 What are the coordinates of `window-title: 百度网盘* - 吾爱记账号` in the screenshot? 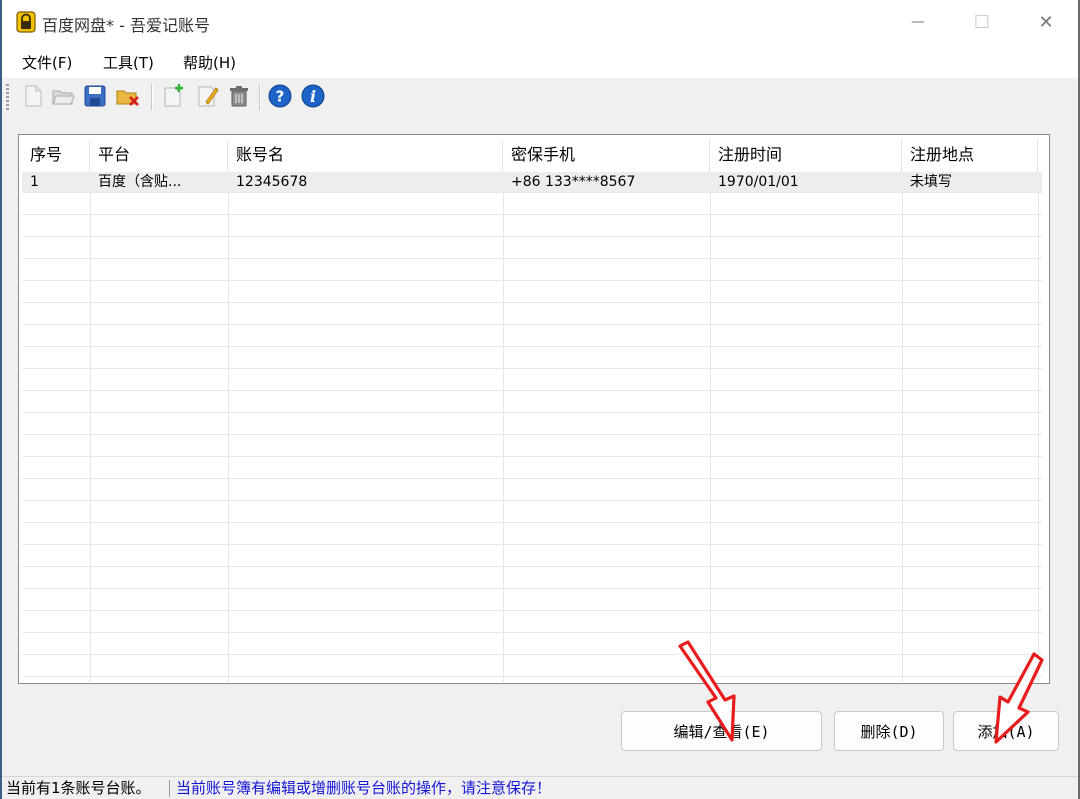 It's located at (126, 25).